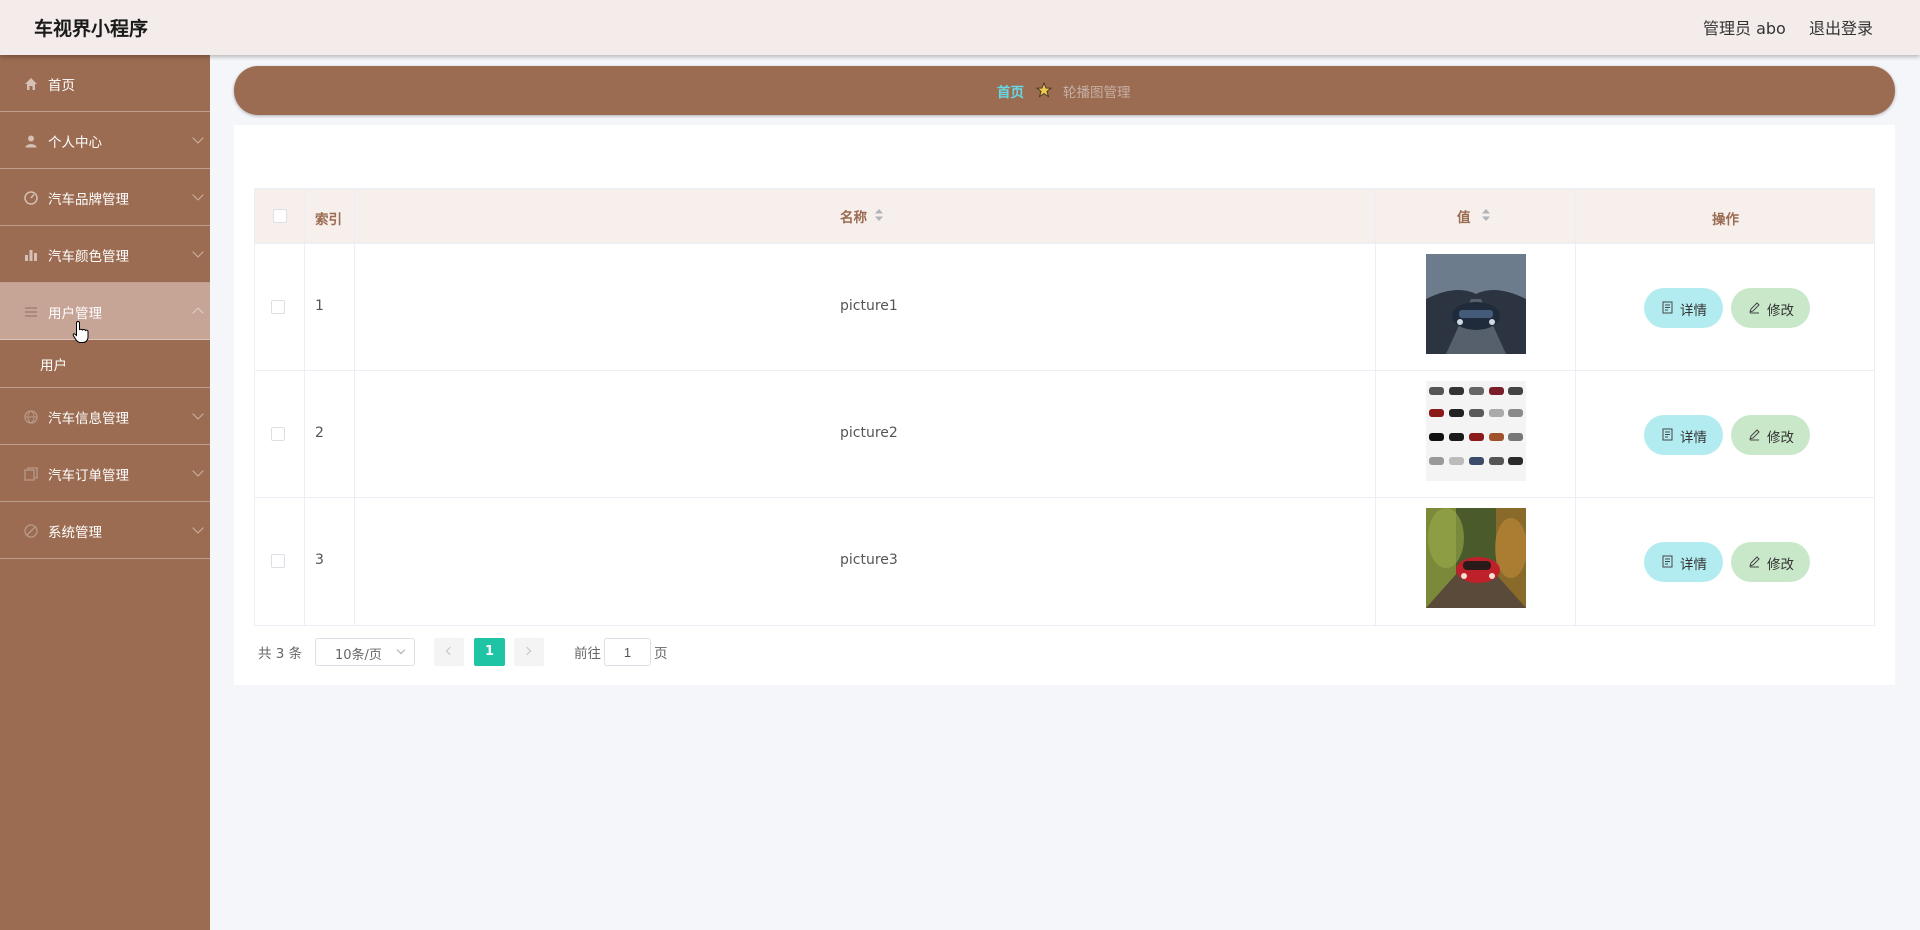 The width and height of the screenshot is (1920, 930). What do you see at coordinates (31, 198) in the screenshot?
I see `gauge-icon` at bounding box center [31, 198].